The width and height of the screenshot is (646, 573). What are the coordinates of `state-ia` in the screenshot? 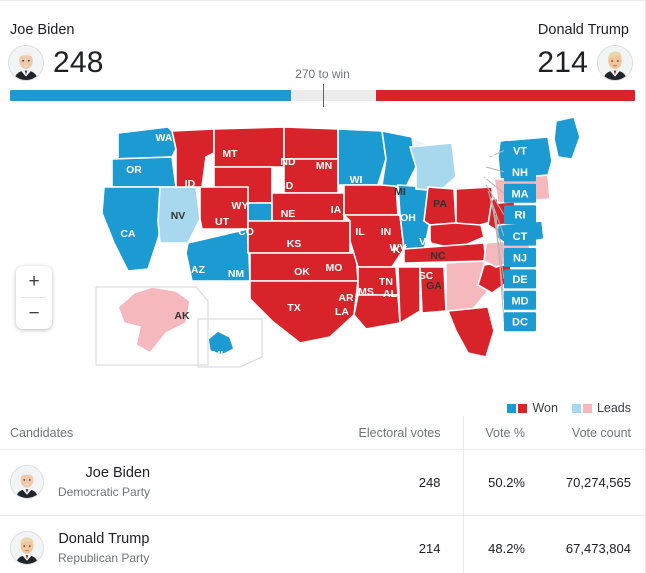 It's located at (371, 200).